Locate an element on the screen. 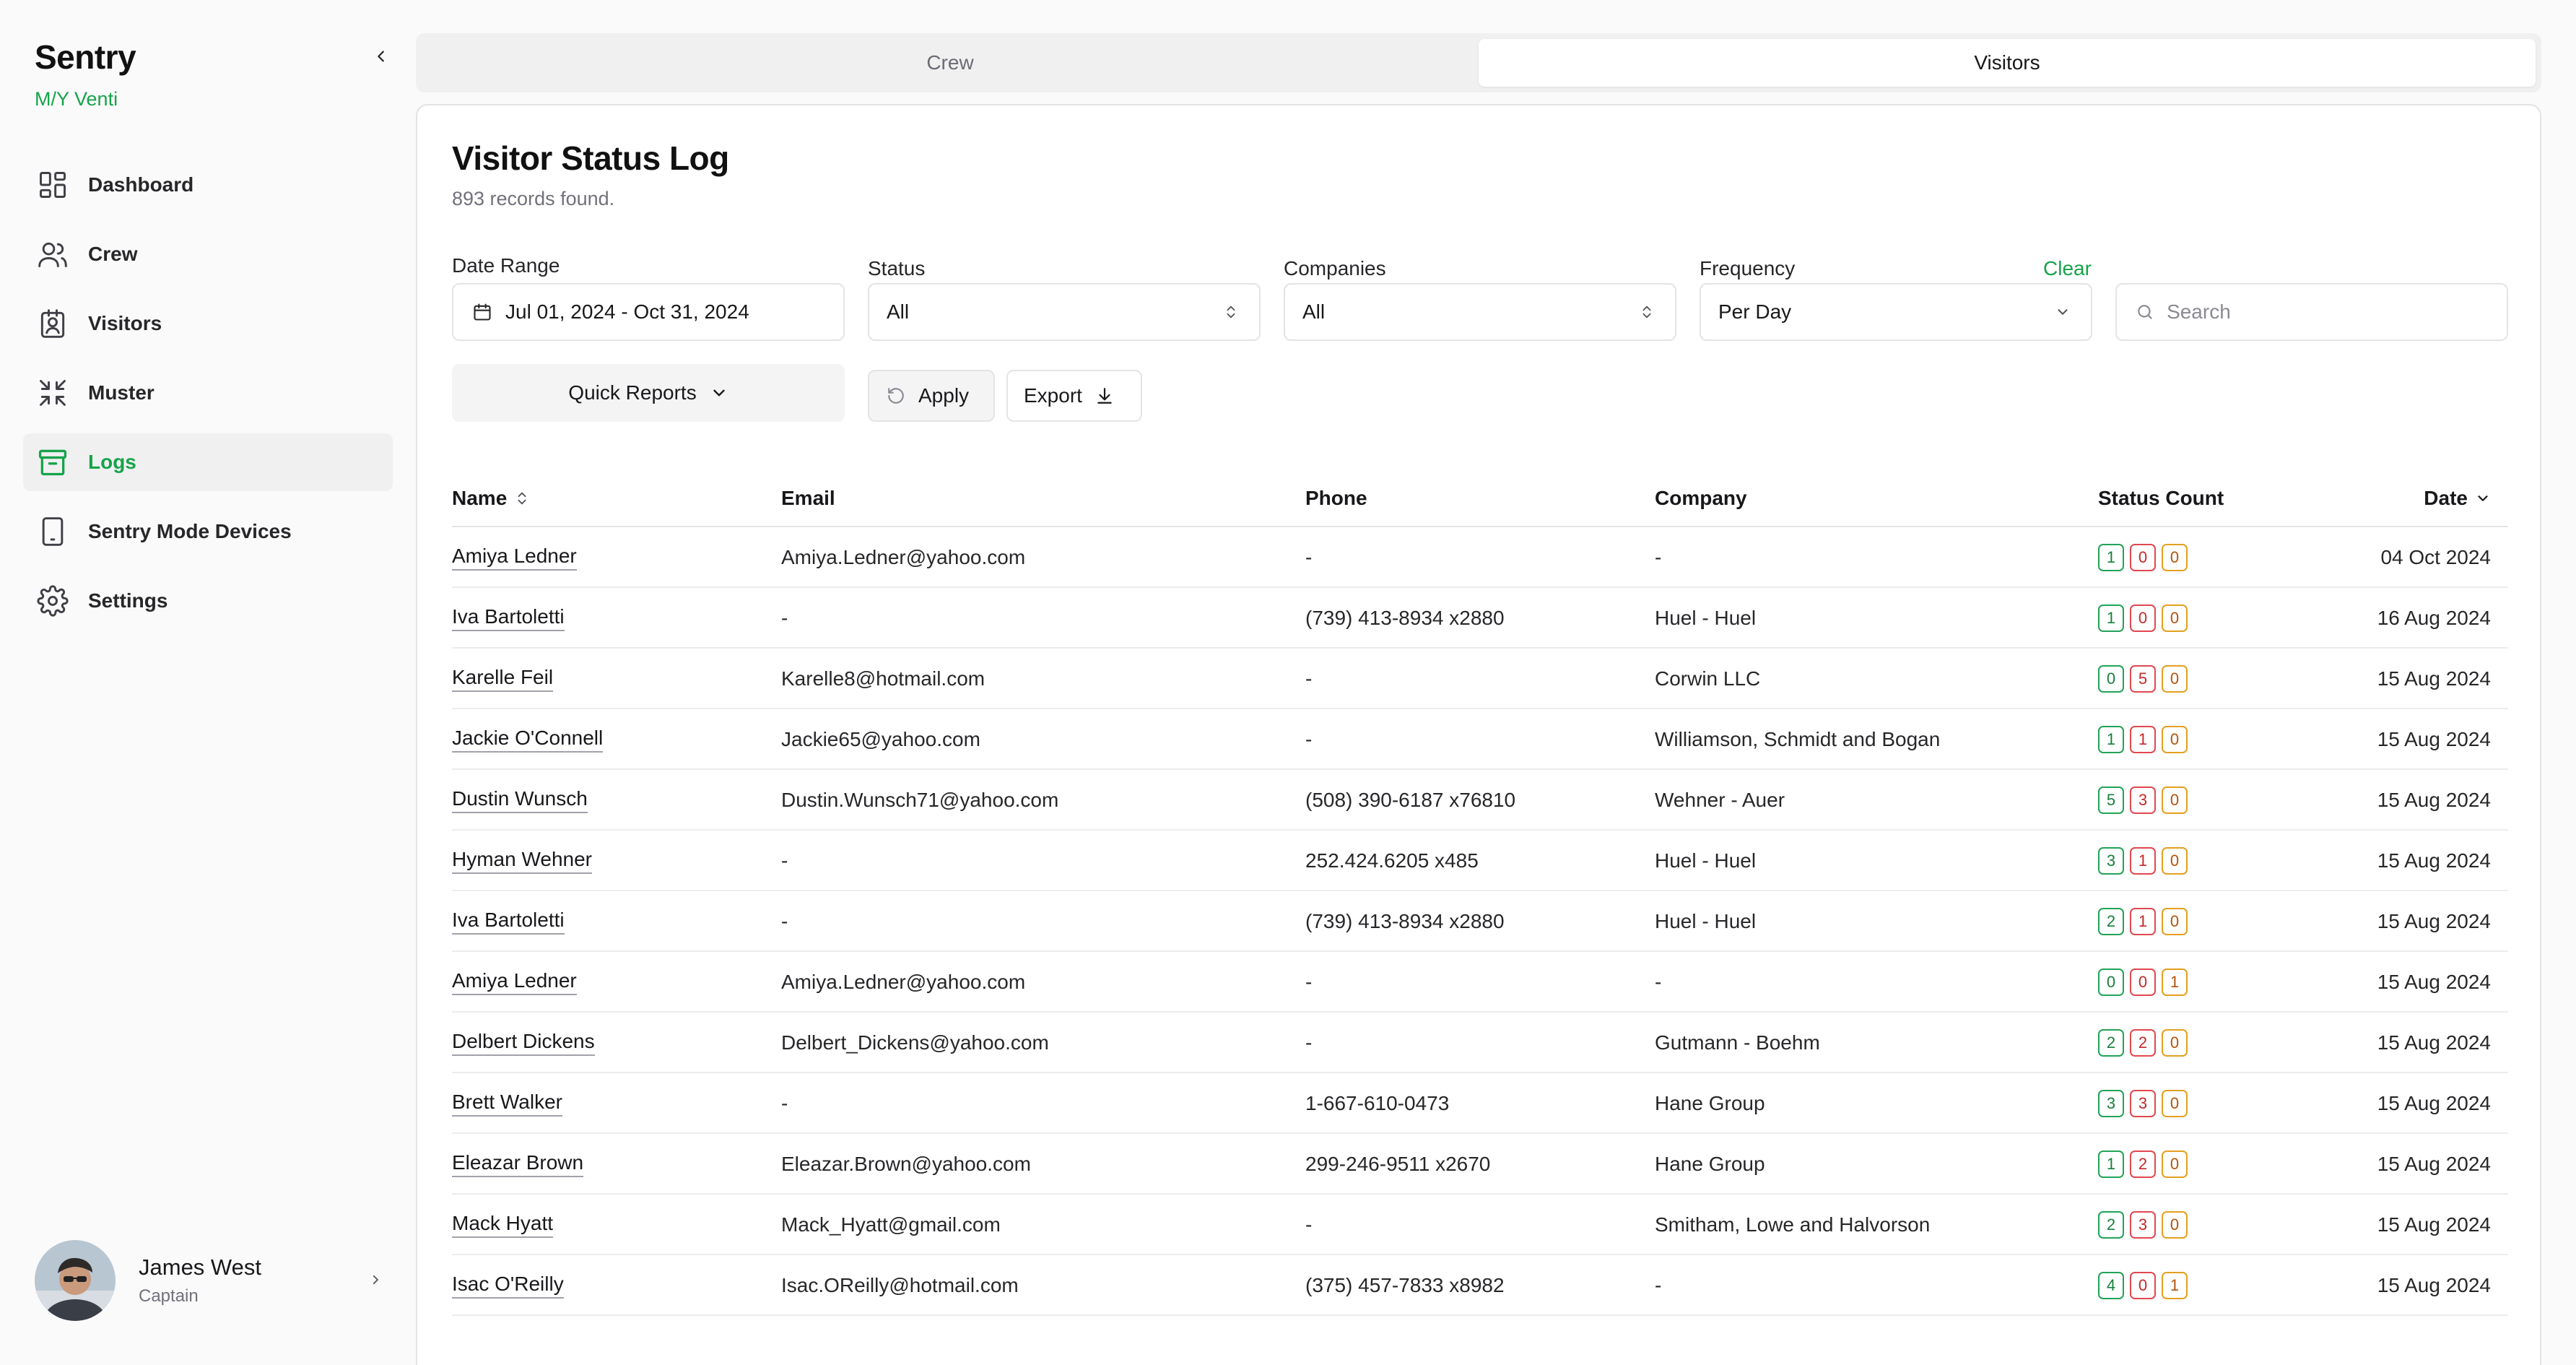  visitor-name-link: Karelle Feil is located at coordinates (611, 679).